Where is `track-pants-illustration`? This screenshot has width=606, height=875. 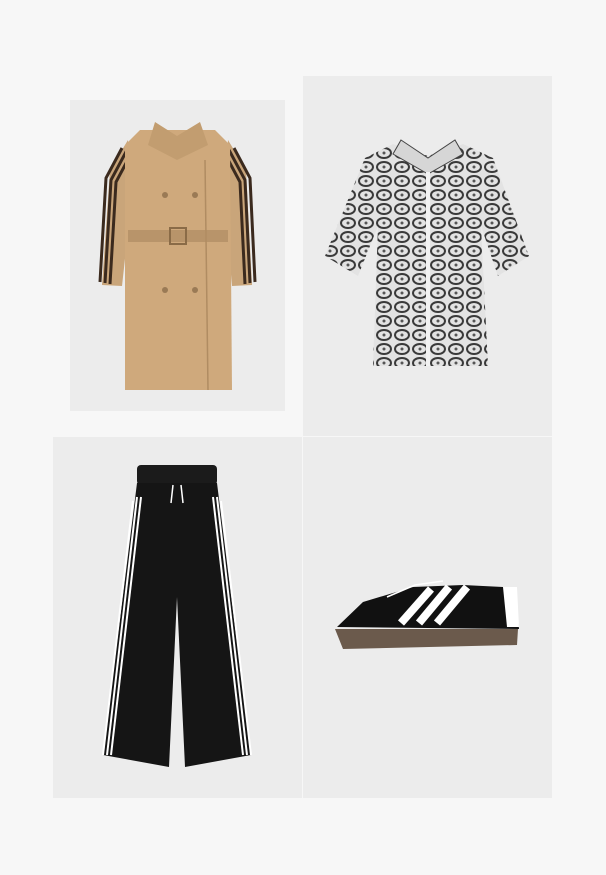
track-pants-illustration is located at coordinates (177, 616).